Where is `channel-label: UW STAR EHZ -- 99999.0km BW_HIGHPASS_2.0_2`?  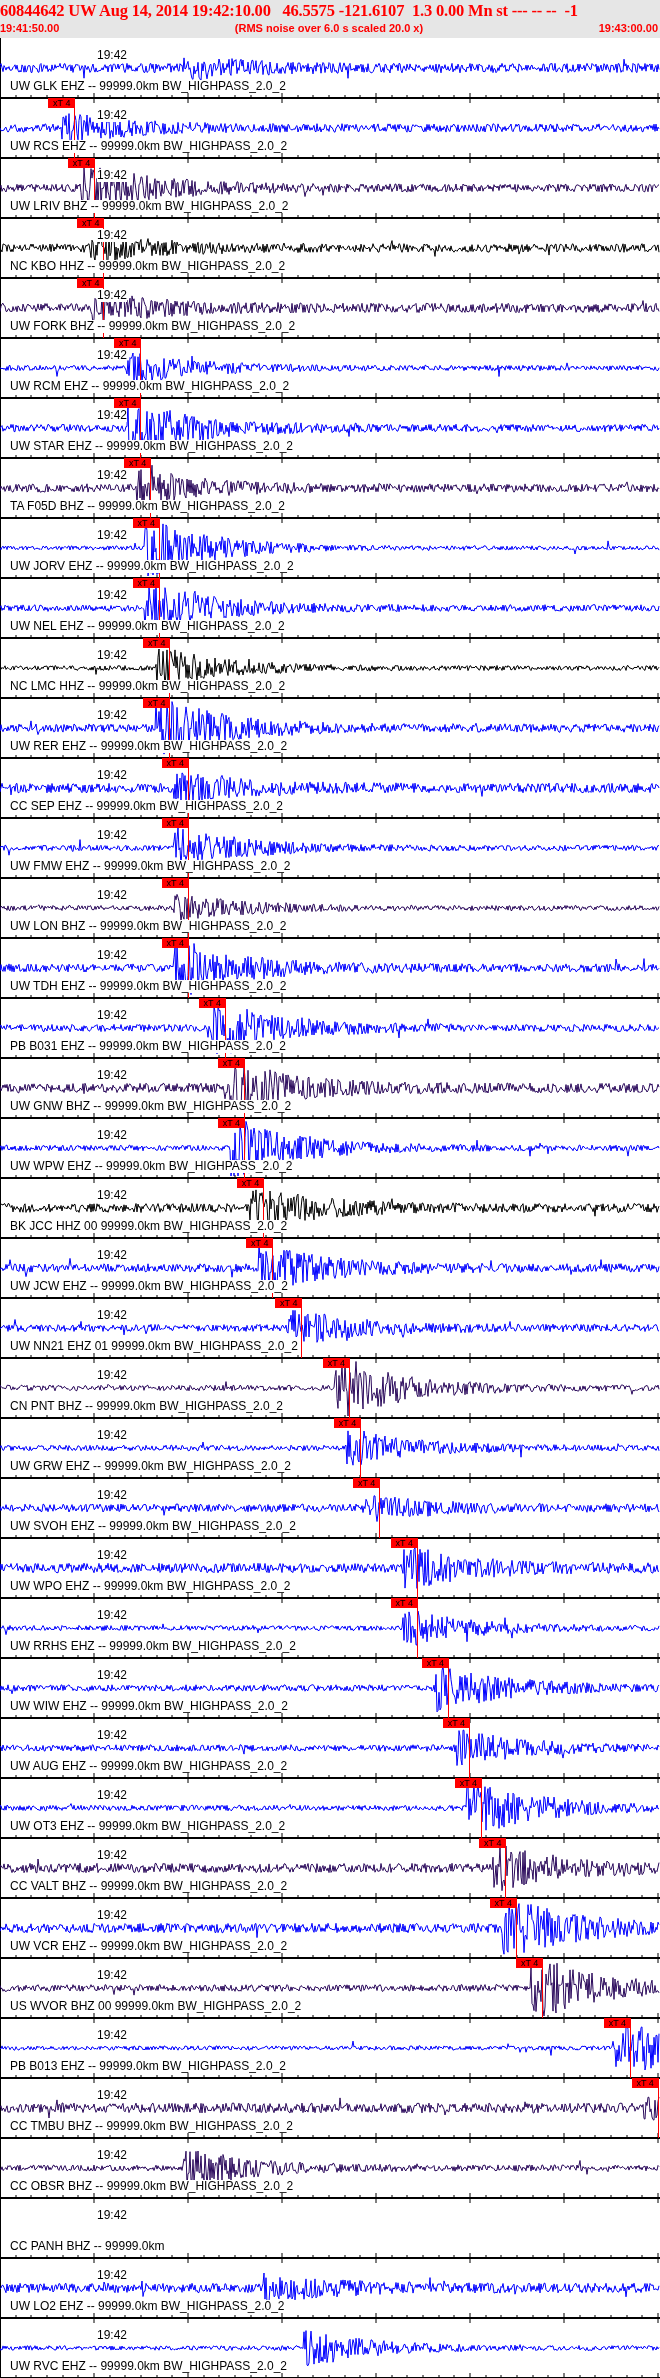 channel-label: UW STAR EHZ -- 99999.0km BW_HIGHPASS_2.0_2 is located at coordinates (151, 446).